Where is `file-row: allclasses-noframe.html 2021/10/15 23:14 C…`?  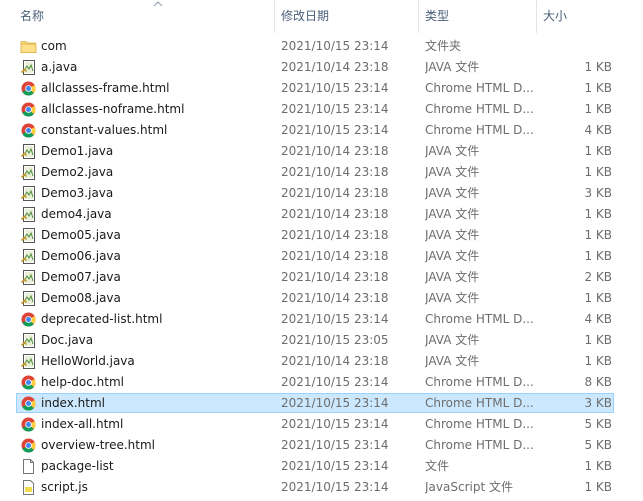
file-row: allclasses-noframe.html 2021/10/15 23:14 C… is located at coordinates (321, 109).